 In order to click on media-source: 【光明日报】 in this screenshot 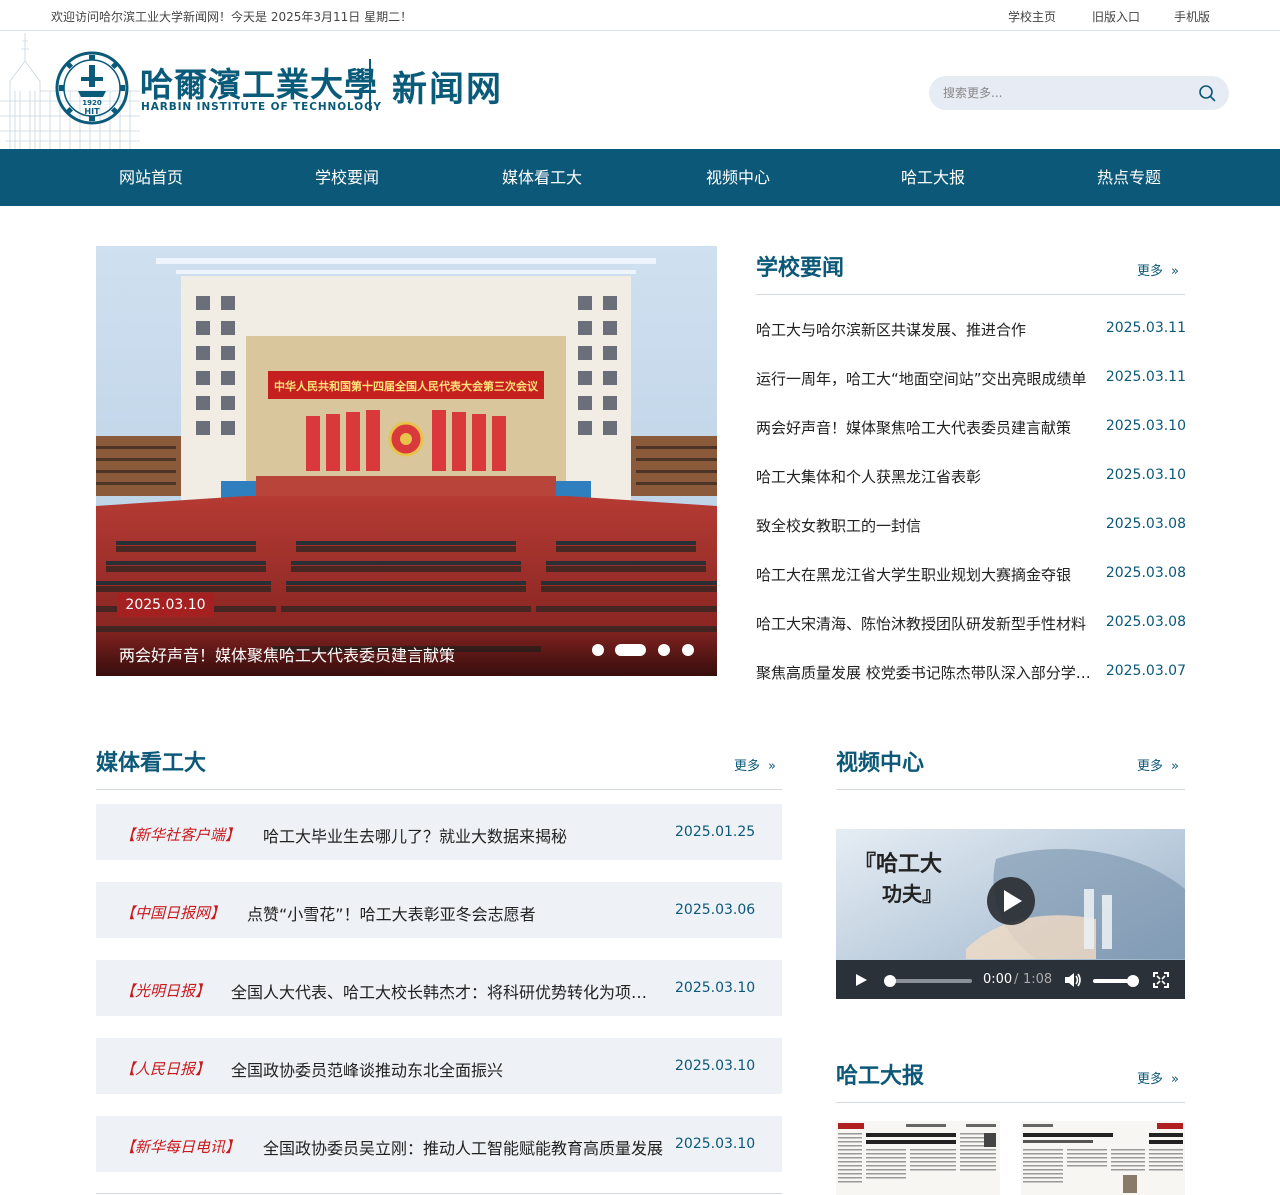, I will do `click(165, 991)`.